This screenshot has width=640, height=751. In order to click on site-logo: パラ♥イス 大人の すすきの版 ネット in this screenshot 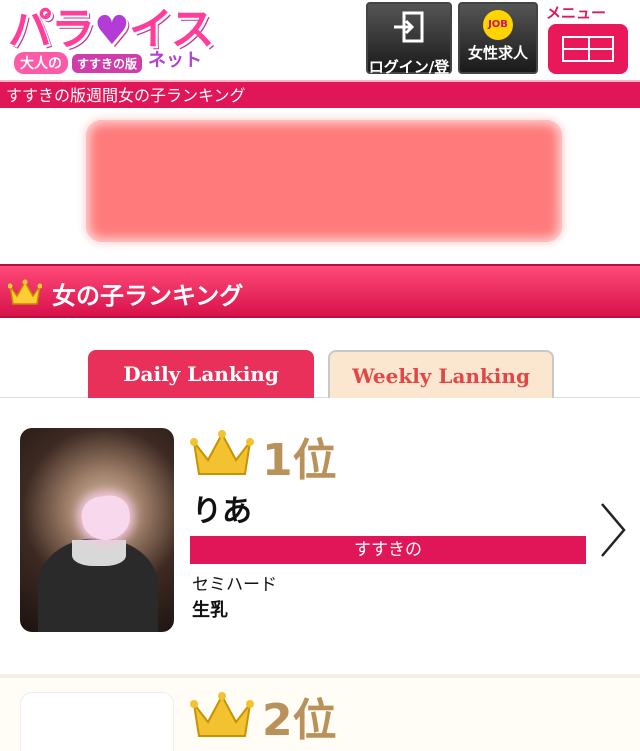, I will do `click(113, 39)`.